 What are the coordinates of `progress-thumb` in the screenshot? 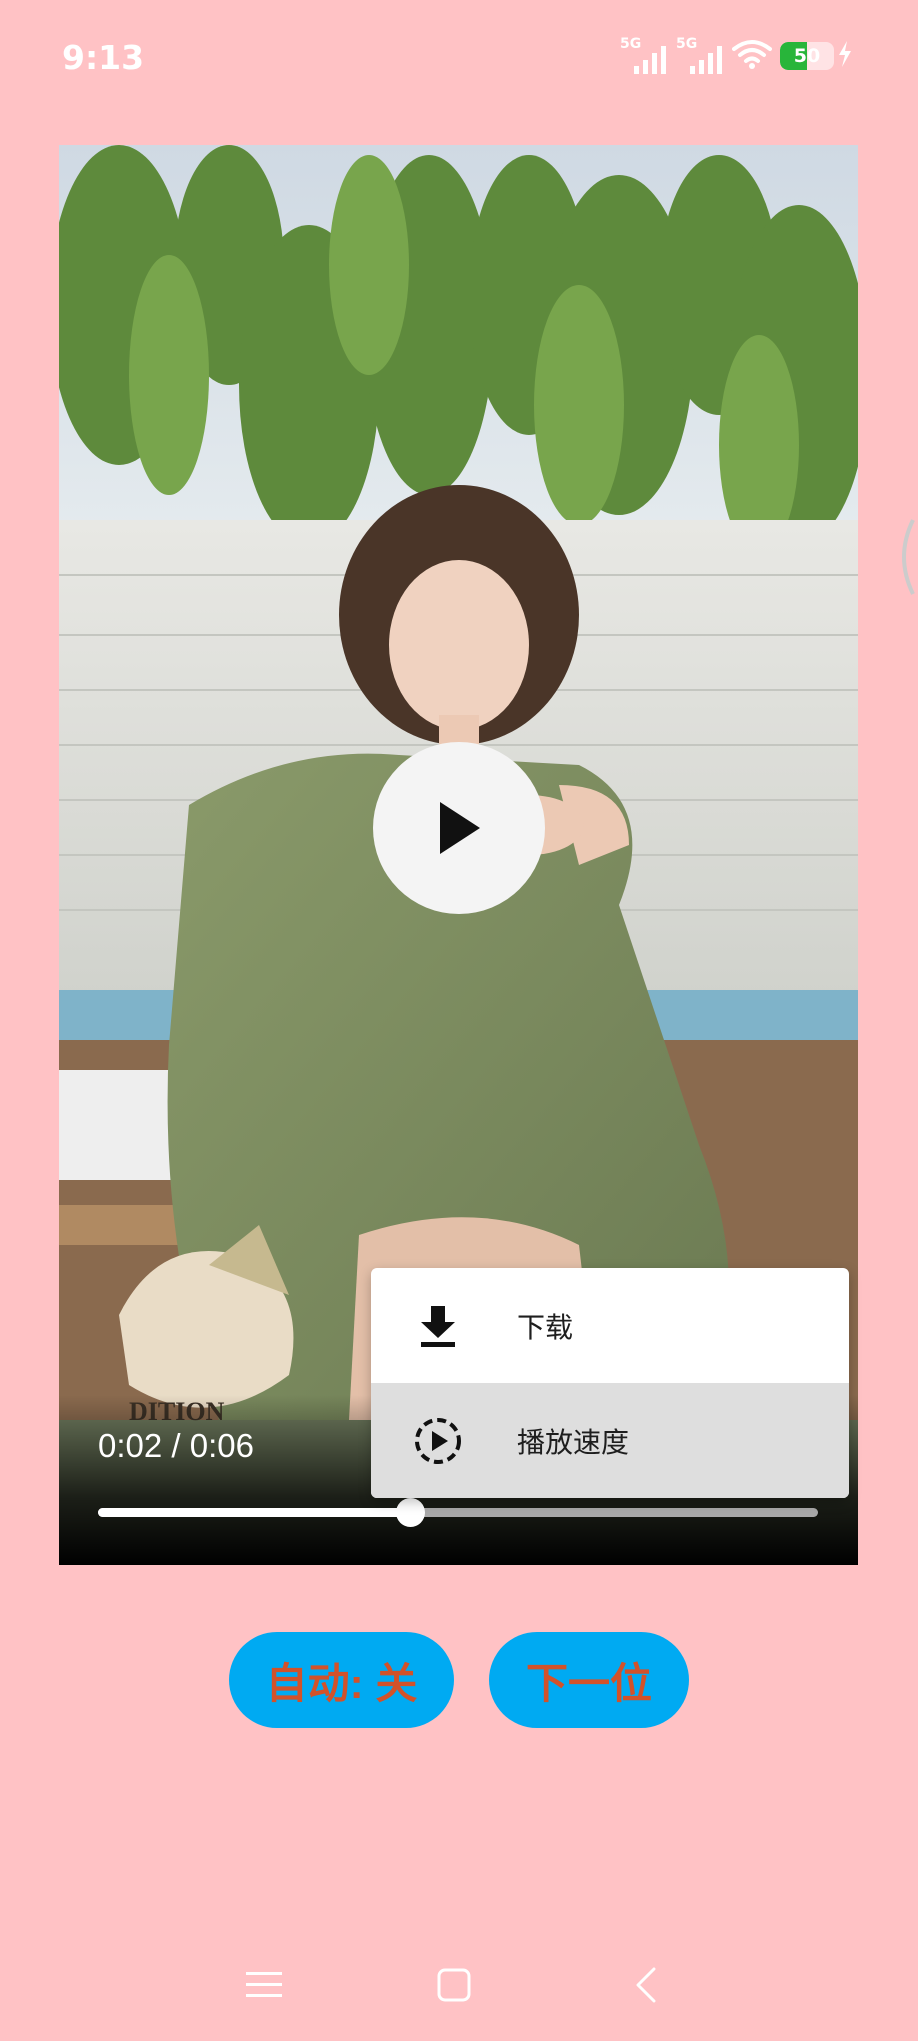 It's located at (410, 1512).